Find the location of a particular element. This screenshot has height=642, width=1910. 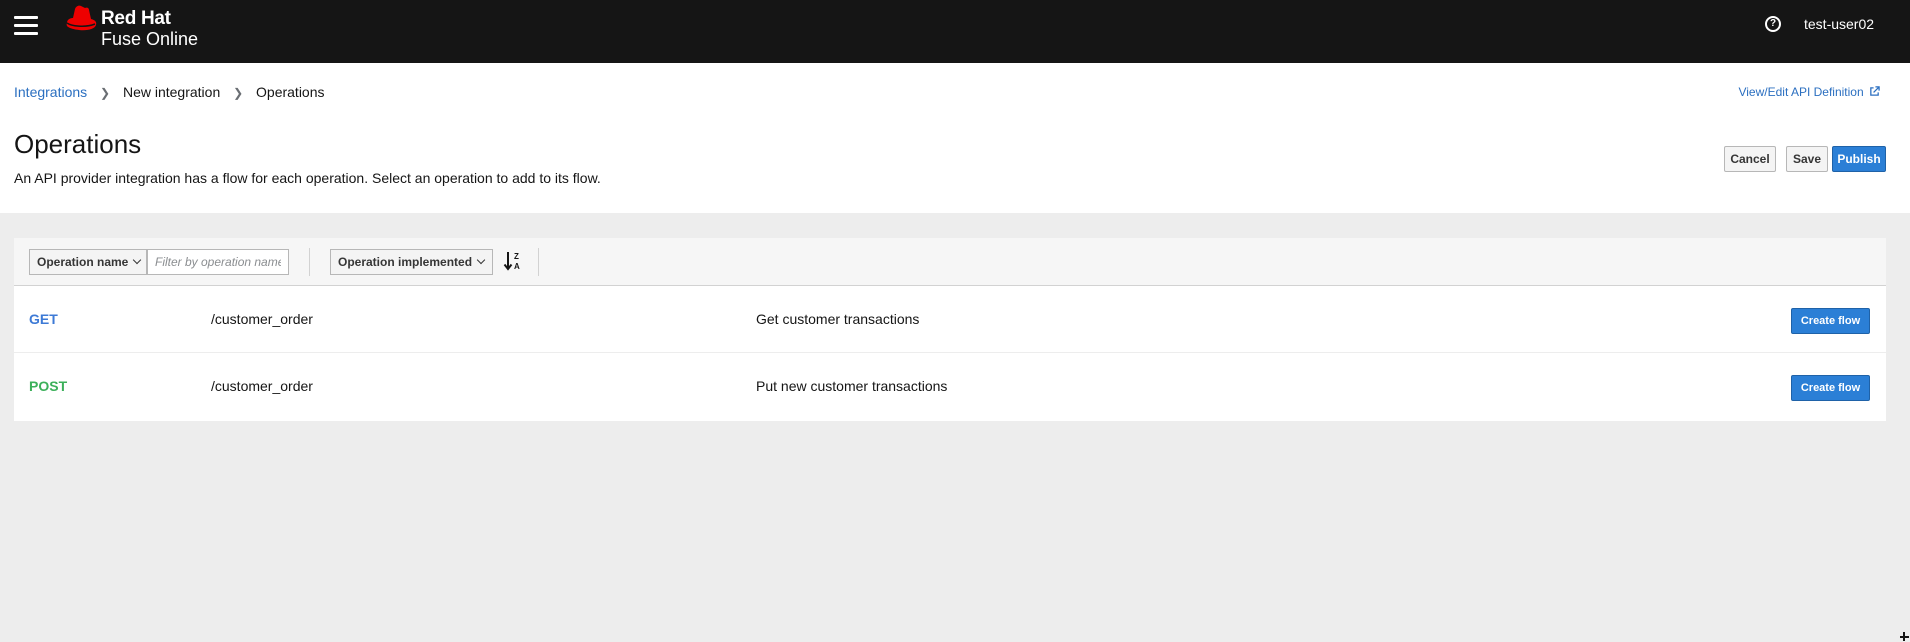

filter-input is located at coordinates (218, 262).